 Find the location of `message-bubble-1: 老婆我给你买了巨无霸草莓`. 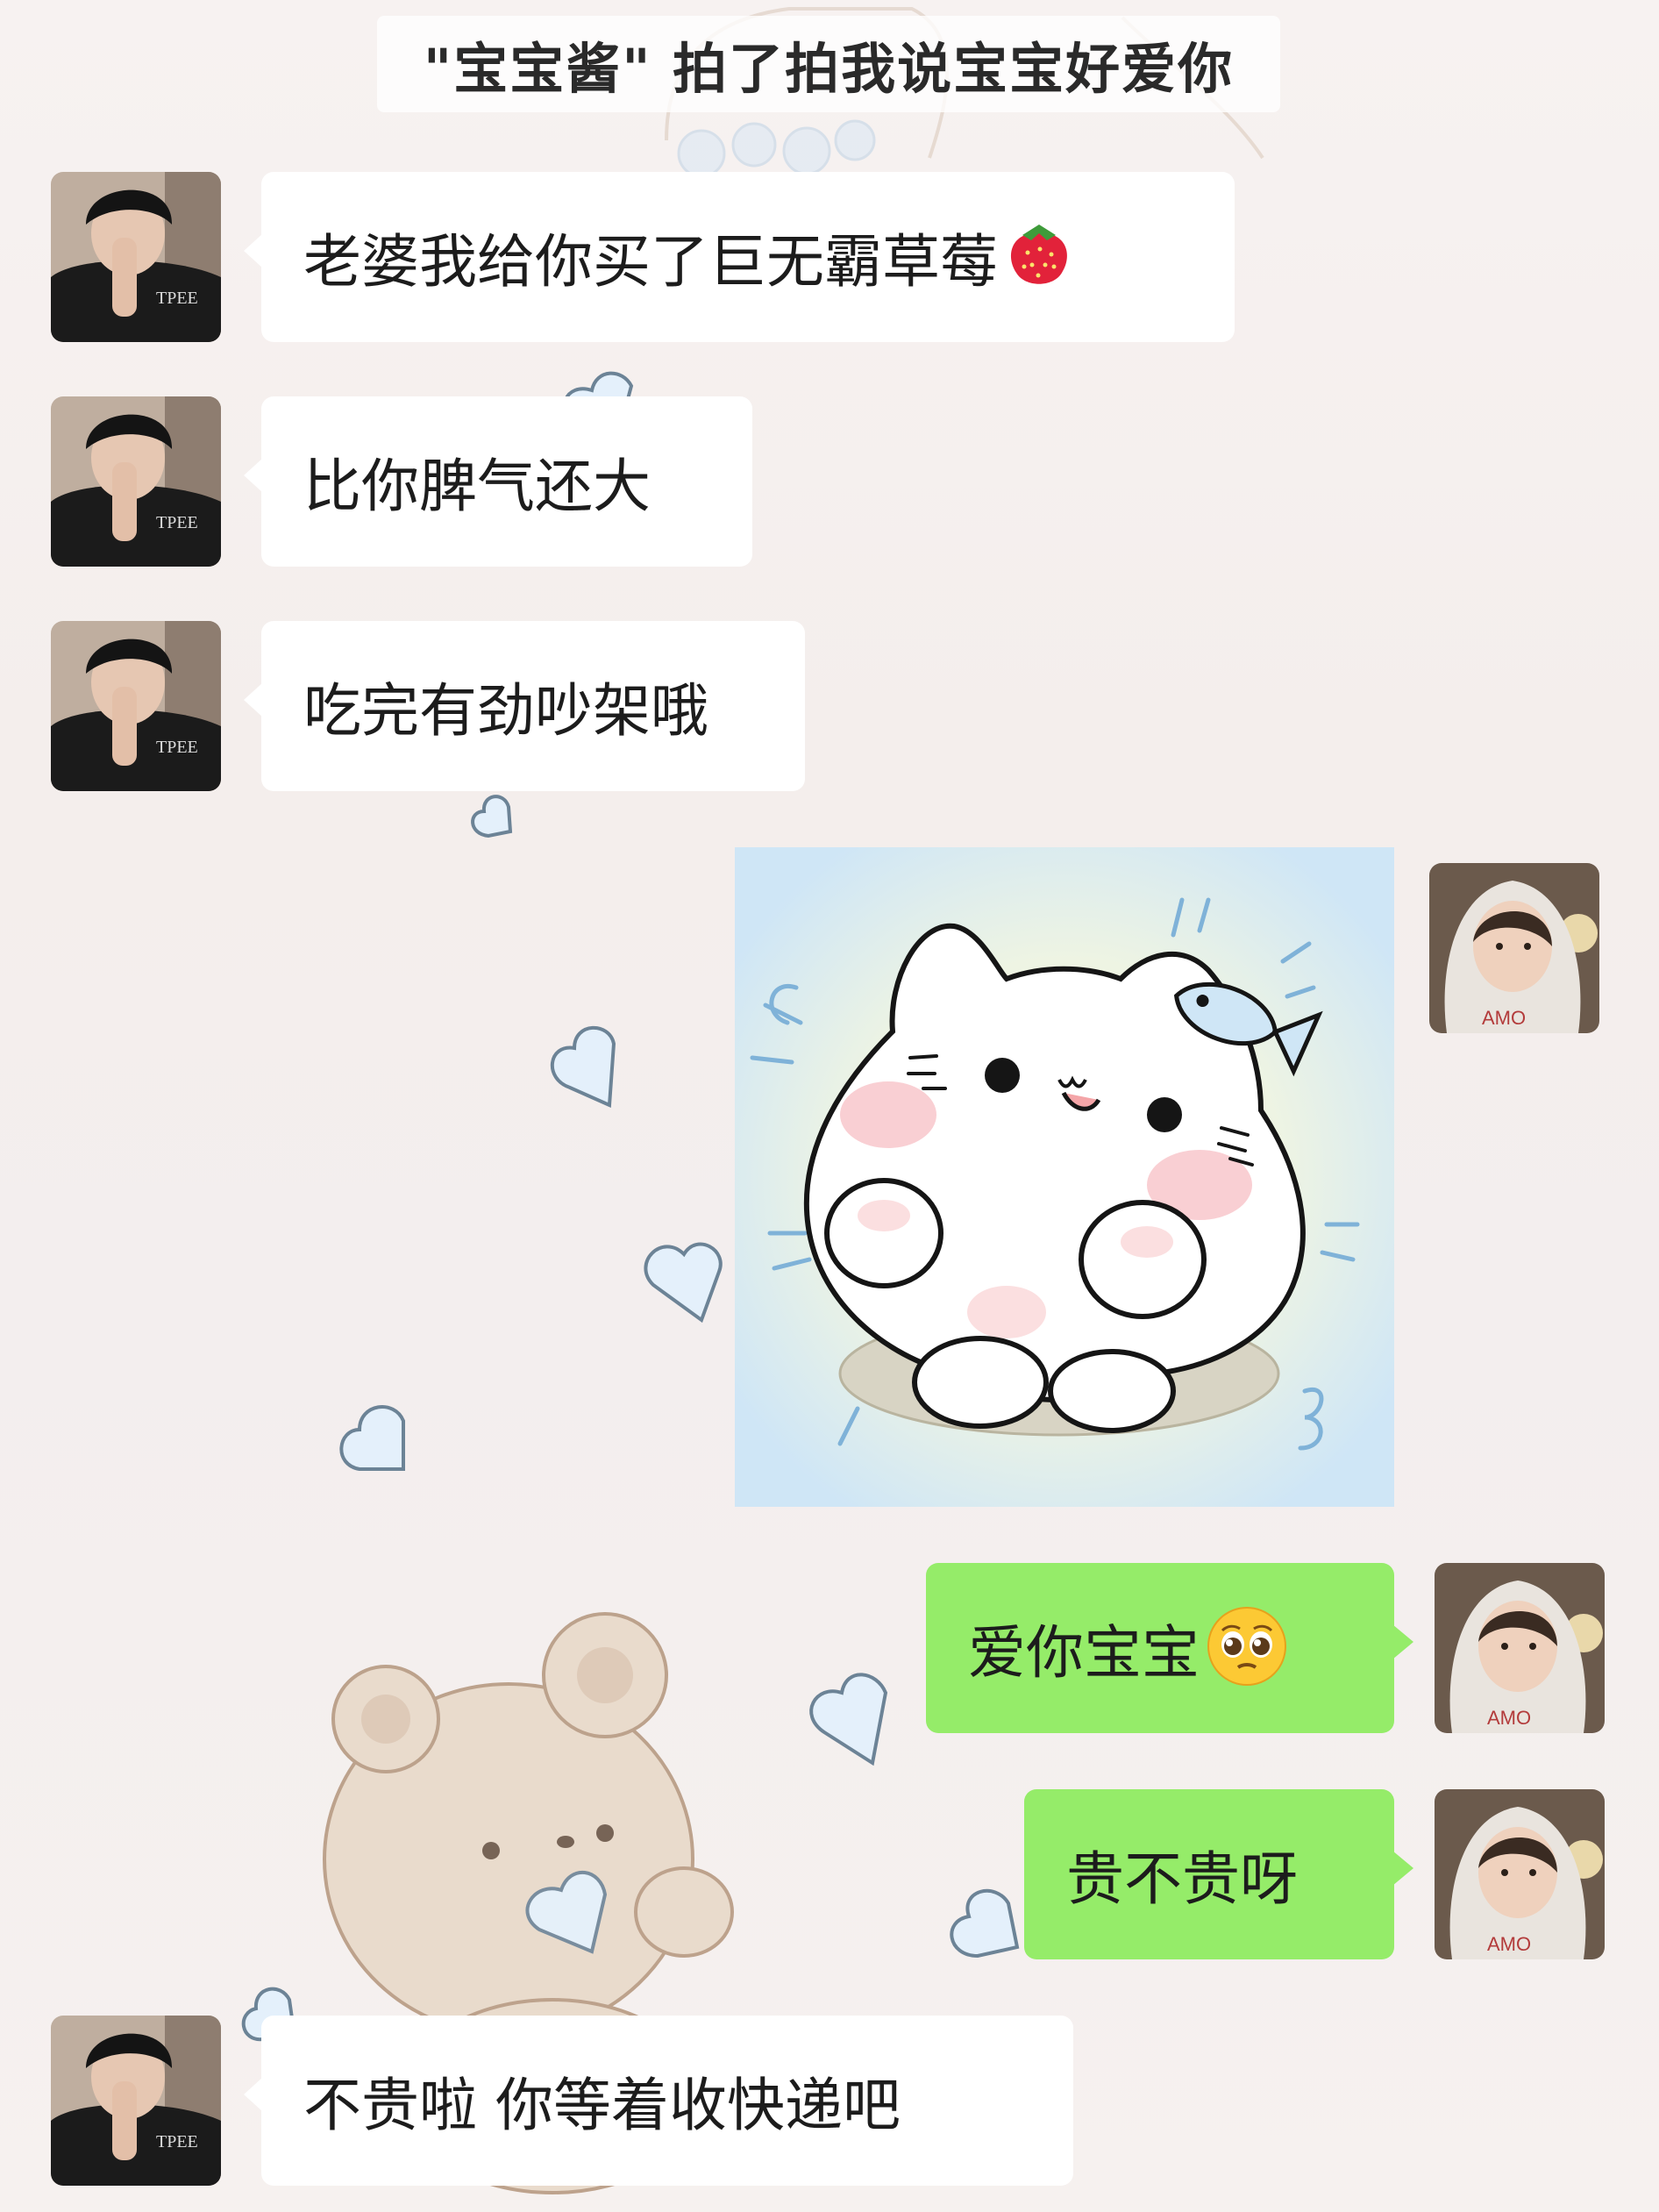

message-bubble-1: 老婆我给你买了巨无霸草莓 is located at coordinates (739, 257).